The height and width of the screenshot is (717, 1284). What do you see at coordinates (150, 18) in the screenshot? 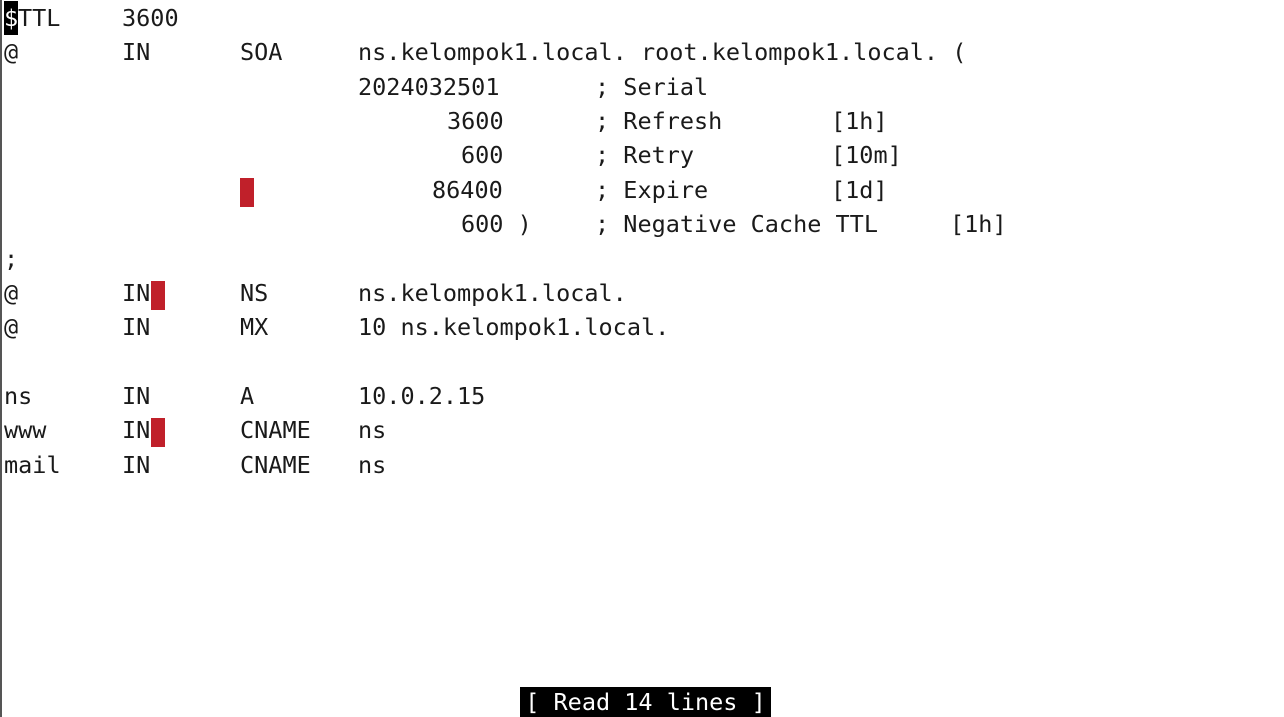
I see `ttl-value: 3600` at bounding box center [150, 18].